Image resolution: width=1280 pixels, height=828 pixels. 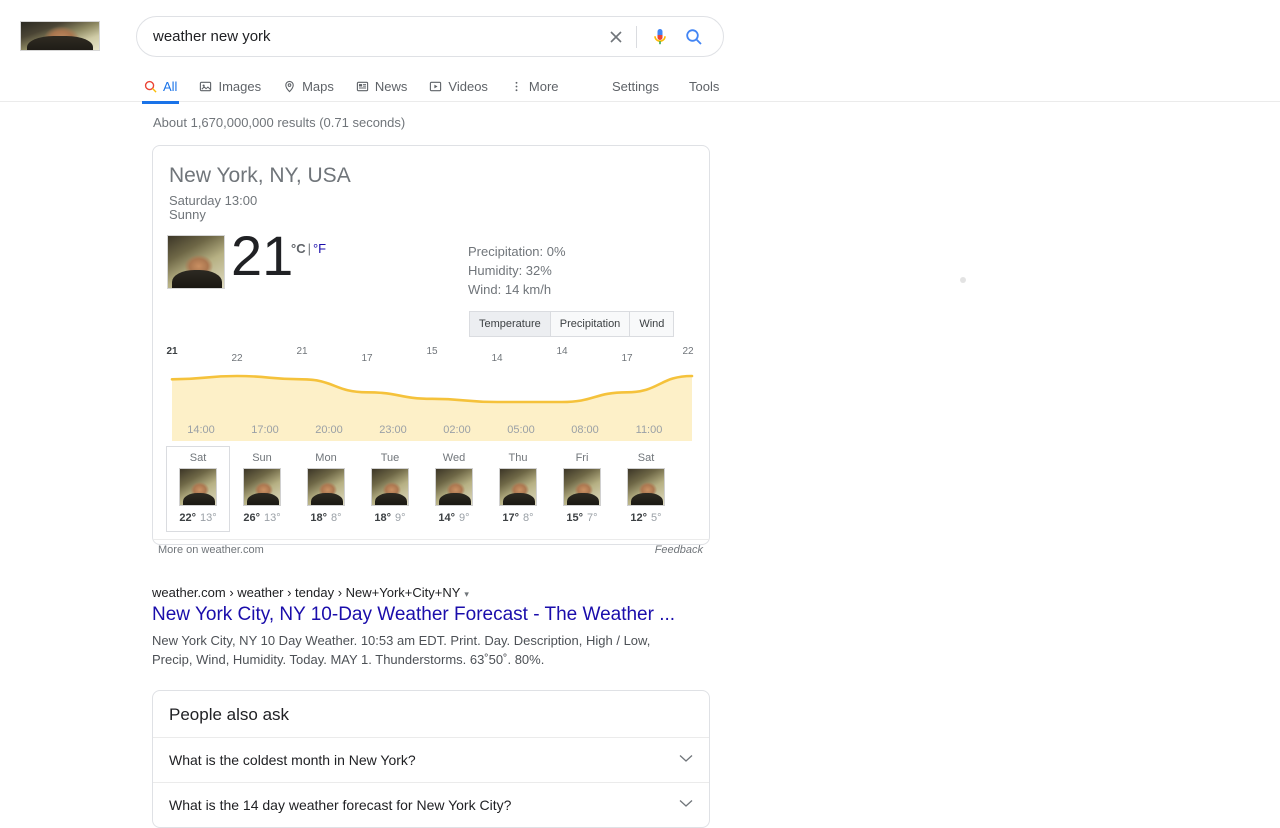 What do you see at coordinates (198, 489) in the screenshot?
I see `forecast-day-0: Sat 22° 13°` at bounding box center [198, 489].